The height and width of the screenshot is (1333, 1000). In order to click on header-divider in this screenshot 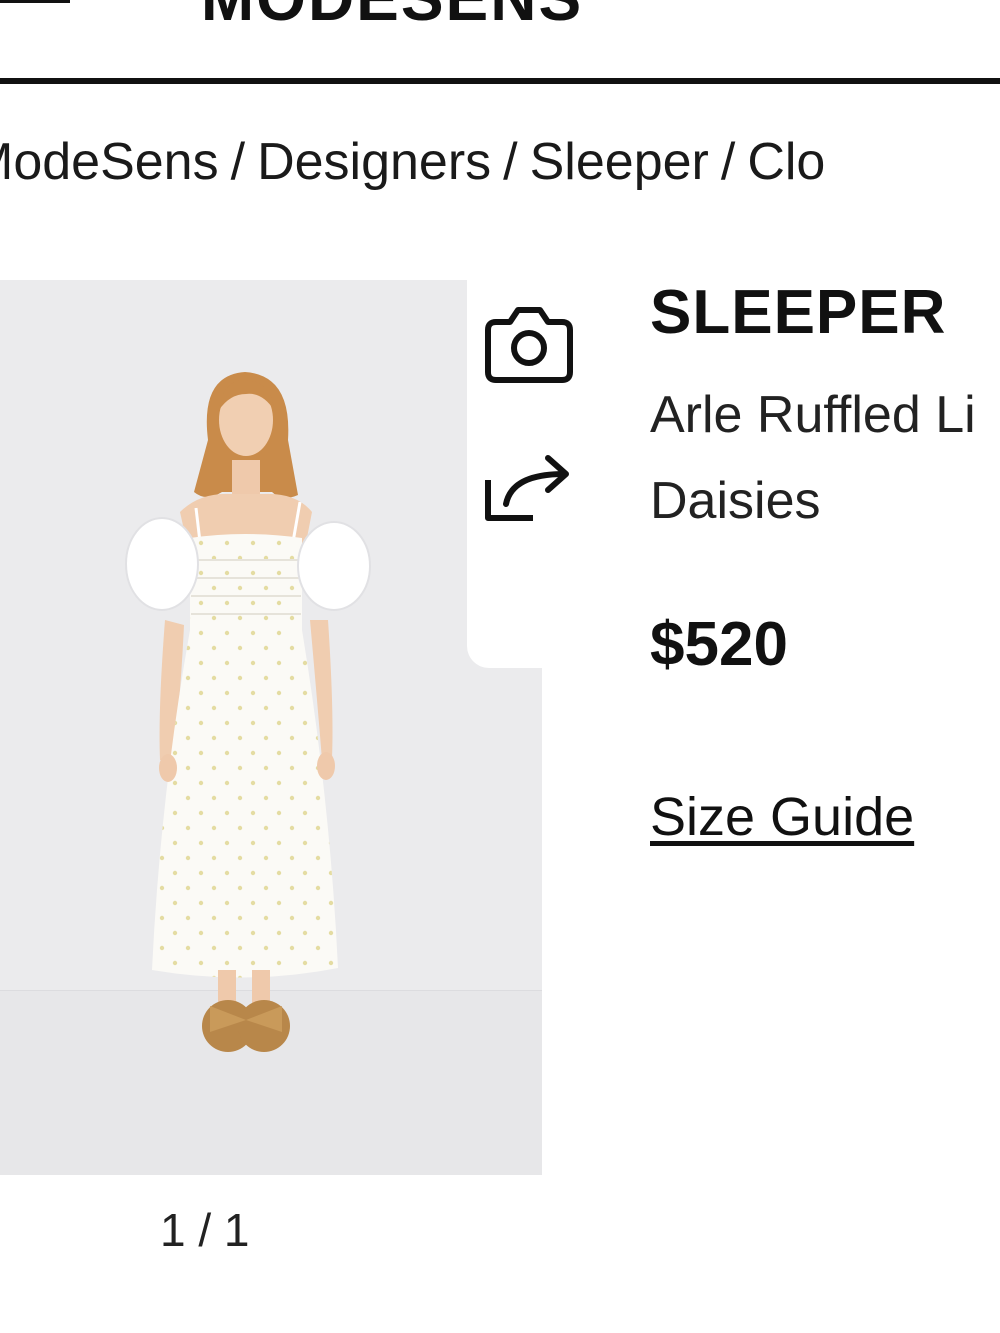, I will do `click(500, 81)`.